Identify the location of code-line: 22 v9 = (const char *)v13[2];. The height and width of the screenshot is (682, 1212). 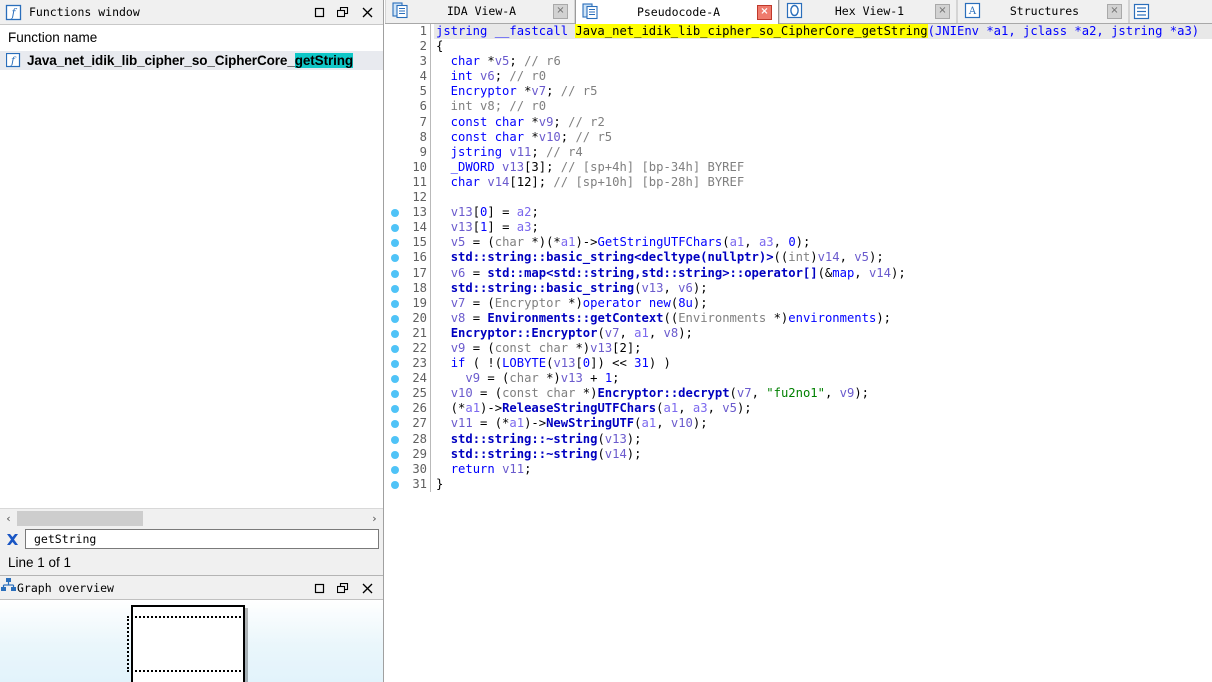
(798, 348).